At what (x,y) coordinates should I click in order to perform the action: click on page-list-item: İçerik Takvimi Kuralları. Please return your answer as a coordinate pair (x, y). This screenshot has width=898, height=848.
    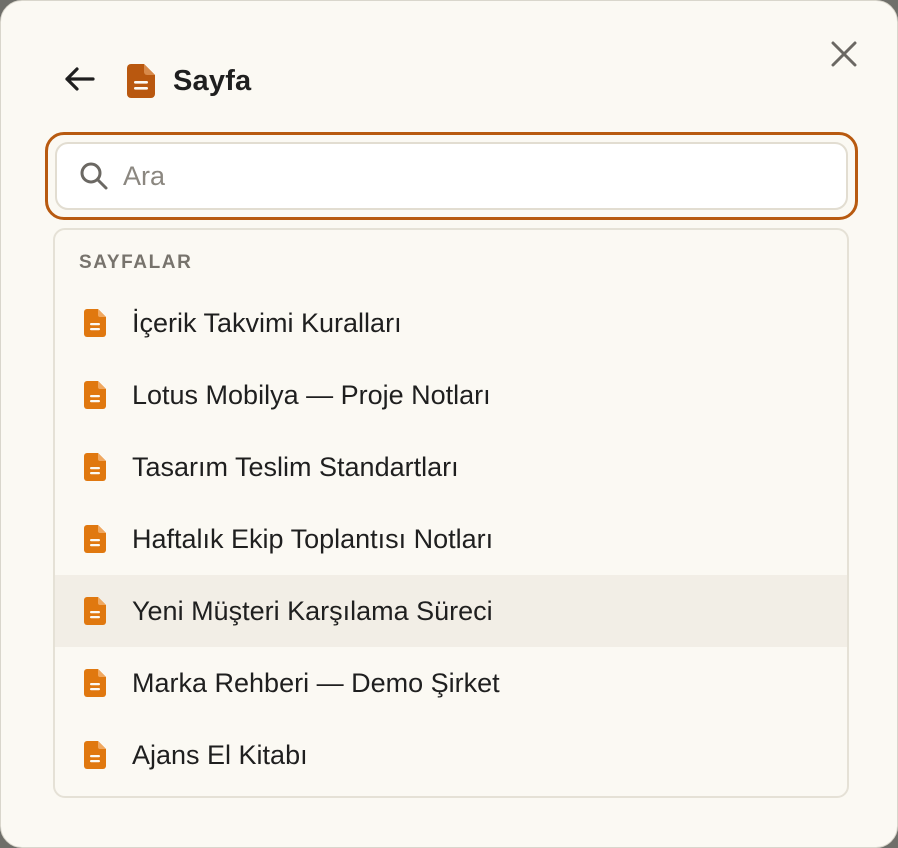
    Looking at the image, I should click on (451, 323).